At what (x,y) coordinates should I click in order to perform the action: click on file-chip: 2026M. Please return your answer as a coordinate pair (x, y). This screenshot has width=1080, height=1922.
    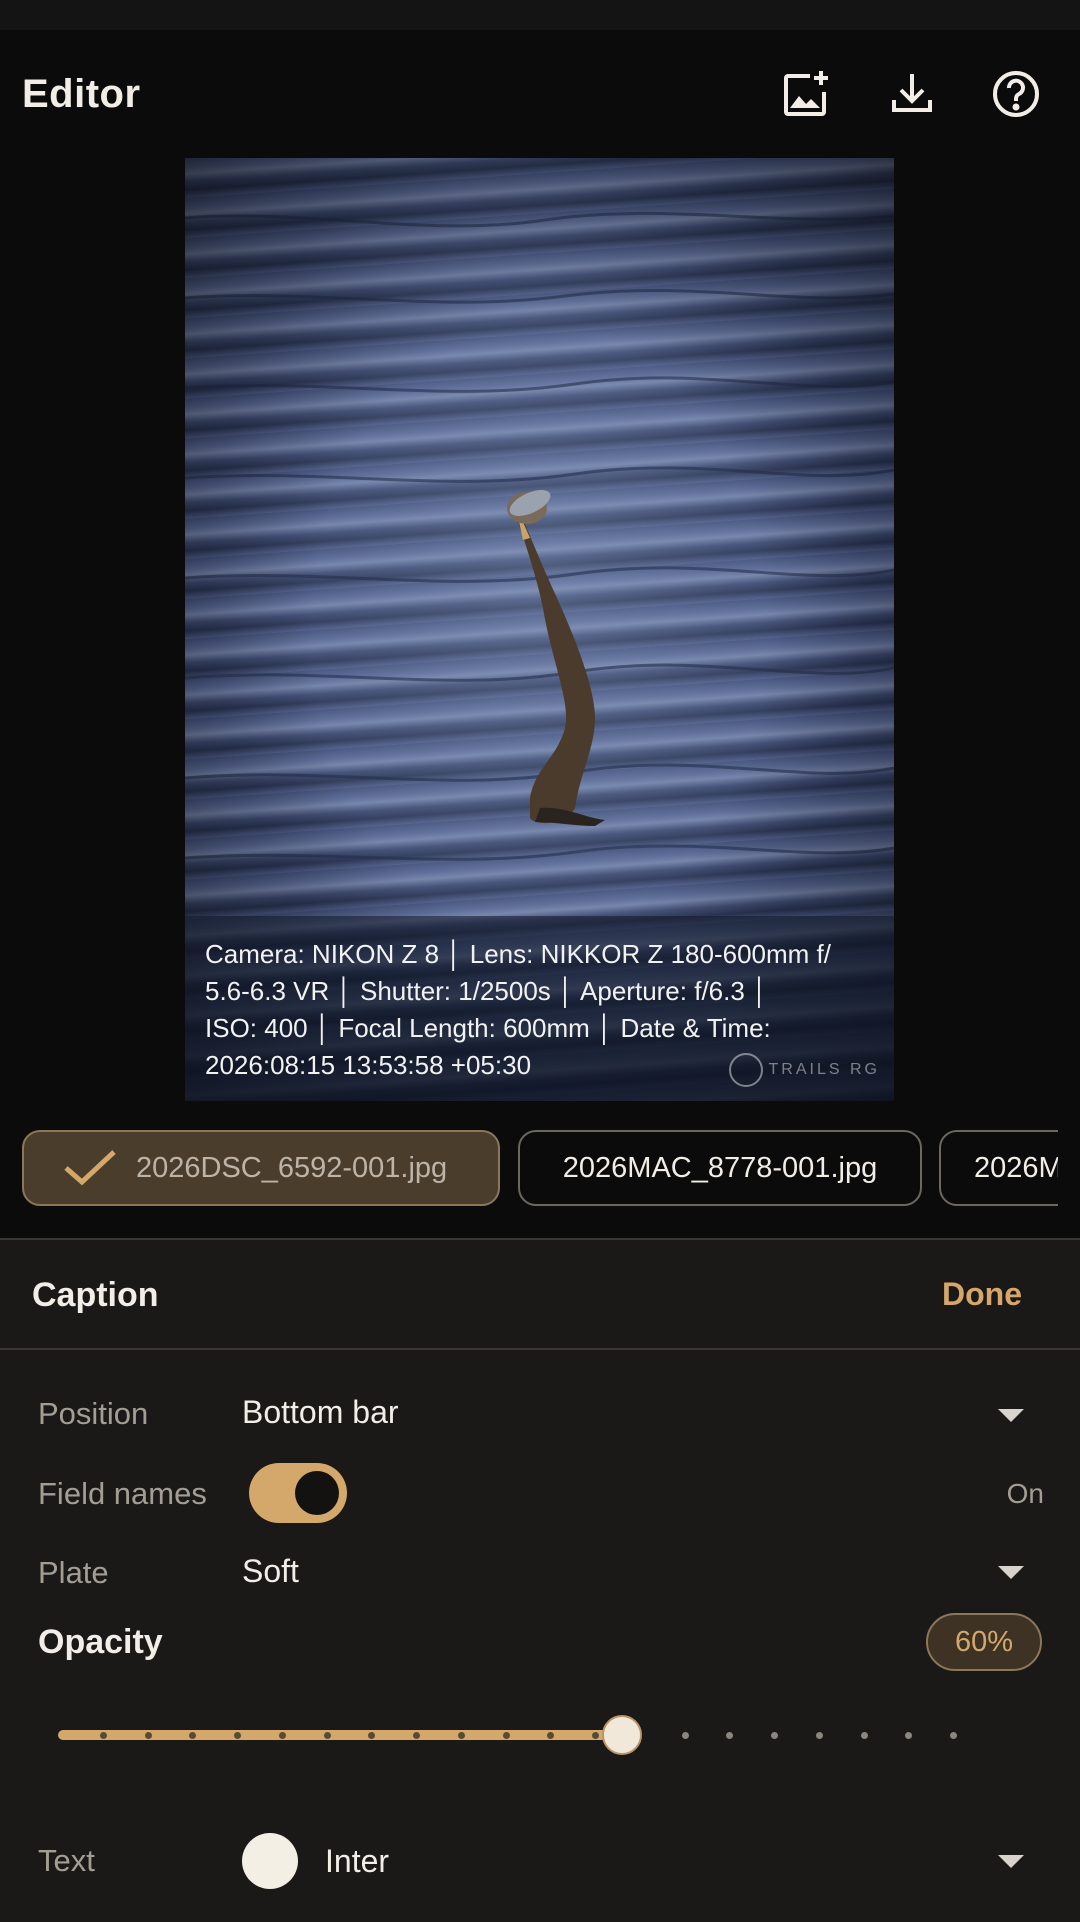
    Looking at the image, I should click on (998, 1168).